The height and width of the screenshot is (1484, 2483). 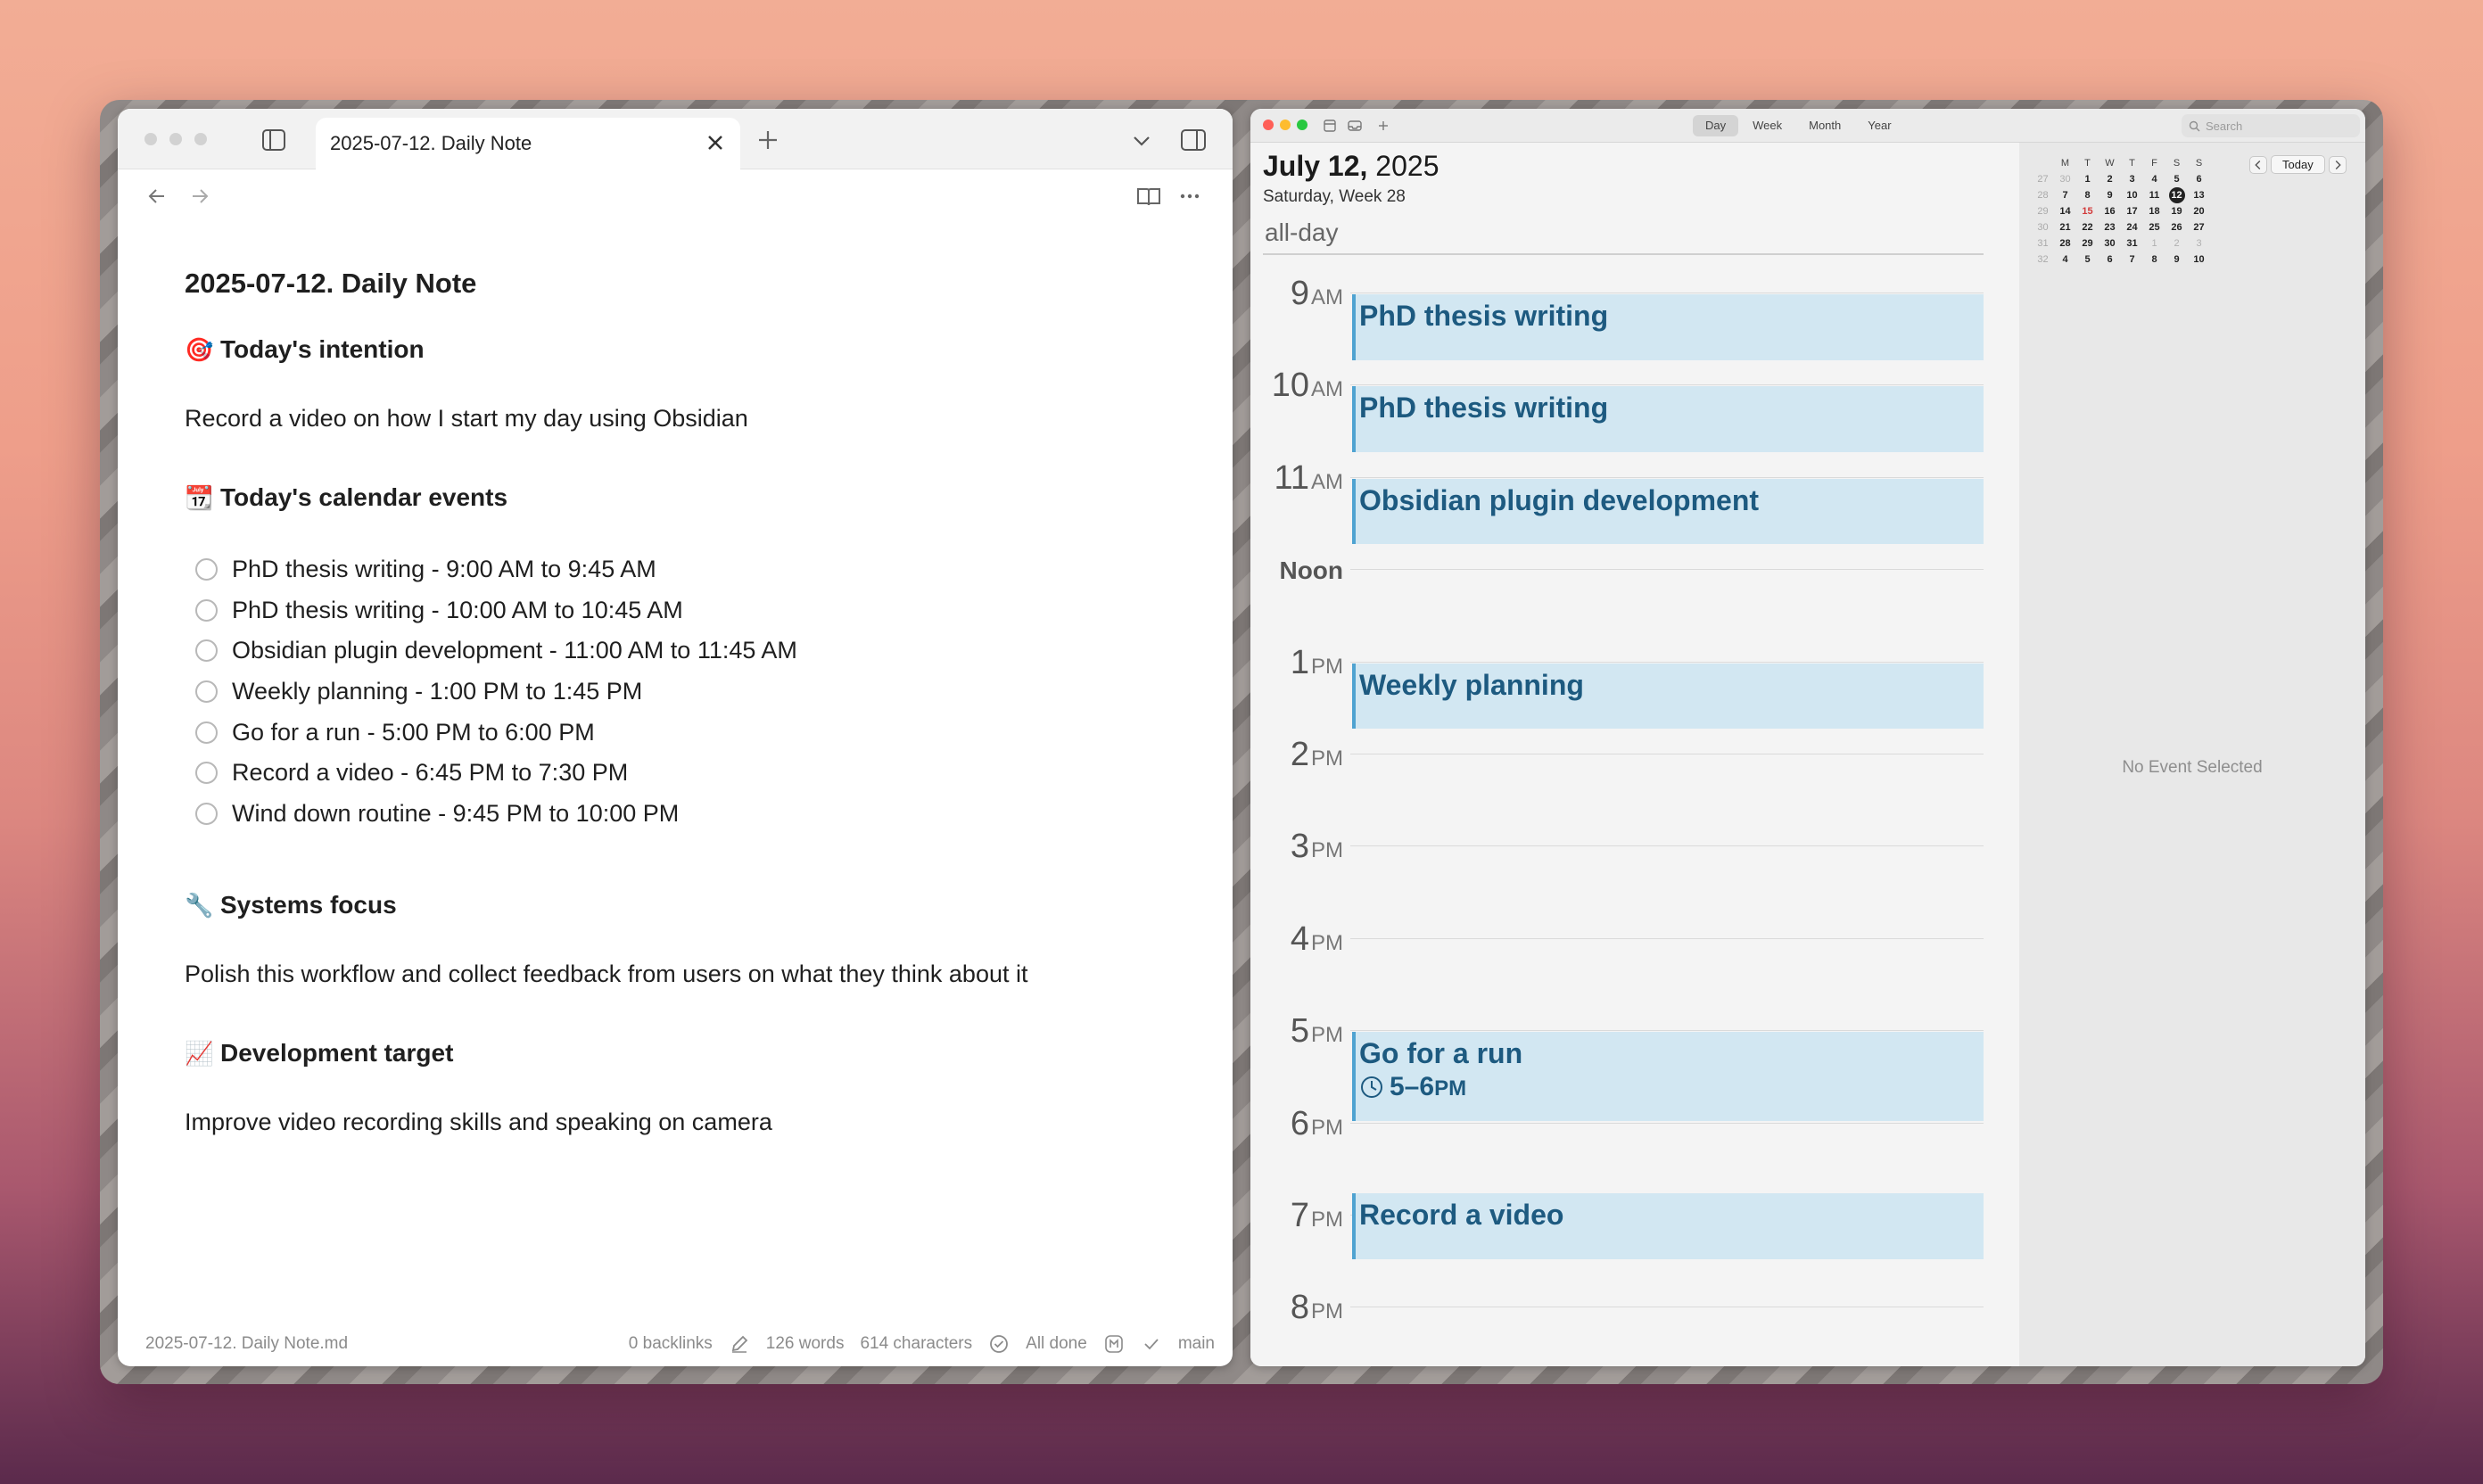 I want to click on search-input: Search, so click(x=2271, y=126).